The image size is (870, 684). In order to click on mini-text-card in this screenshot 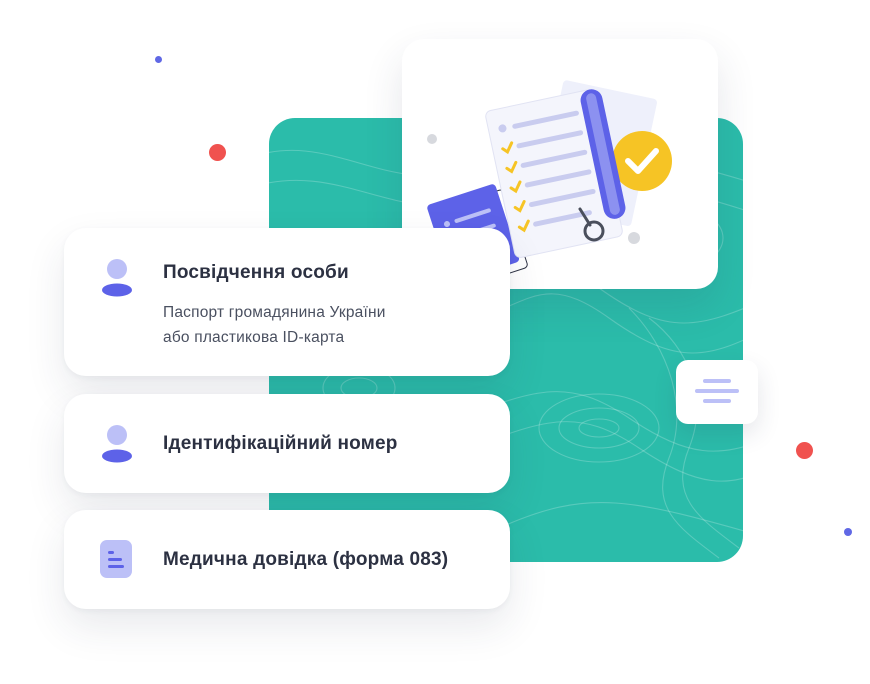, I will do `click(717, 392)`.